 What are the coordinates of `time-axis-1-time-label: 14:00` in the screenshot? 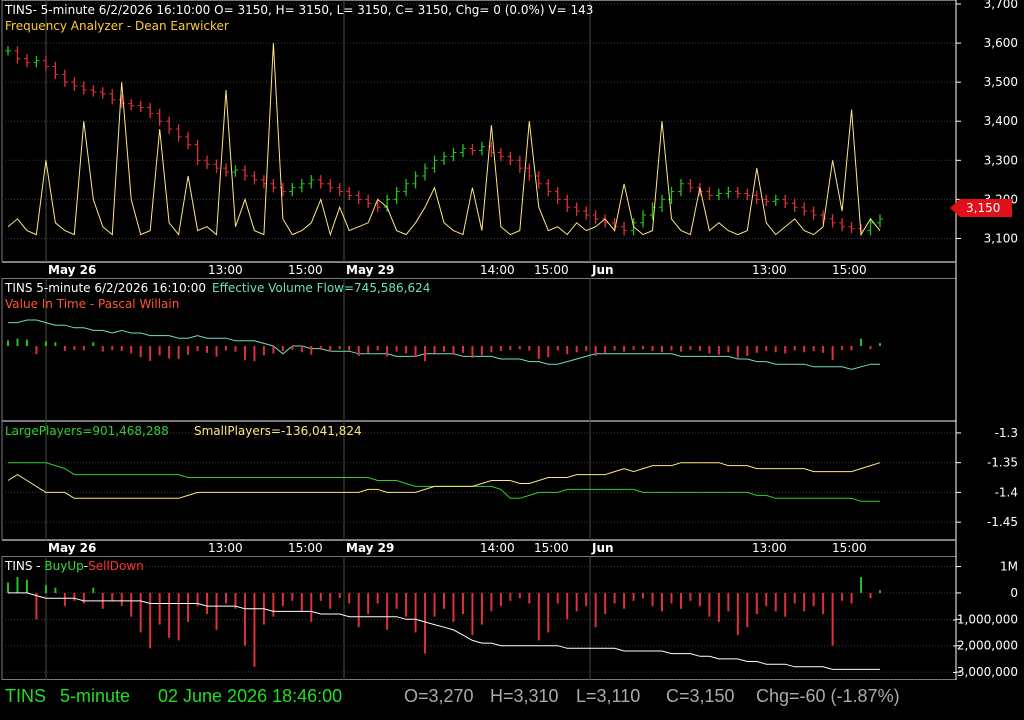 It's located at (497, 270).